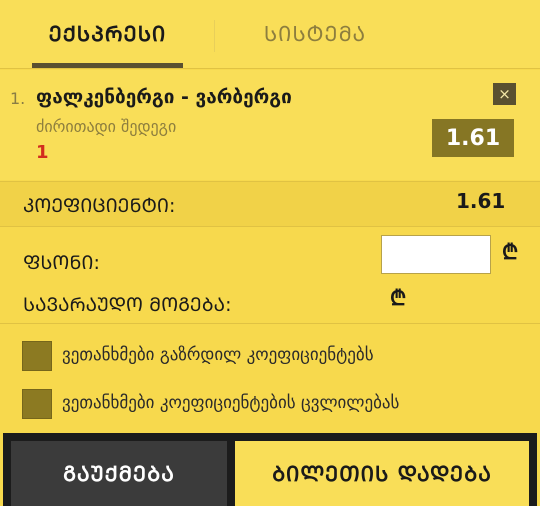  I want to click on stake-input, so click(436, 254).